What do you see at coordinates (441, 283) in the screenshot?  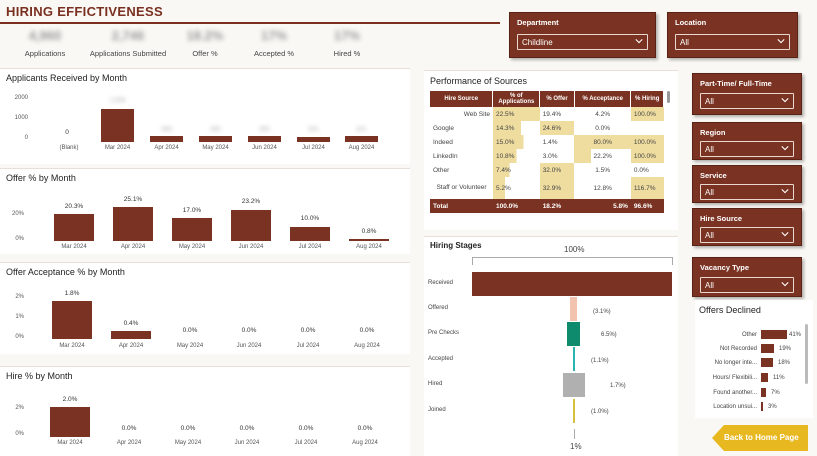 I see `stage-label: Received` at bounding box center [441, 283].